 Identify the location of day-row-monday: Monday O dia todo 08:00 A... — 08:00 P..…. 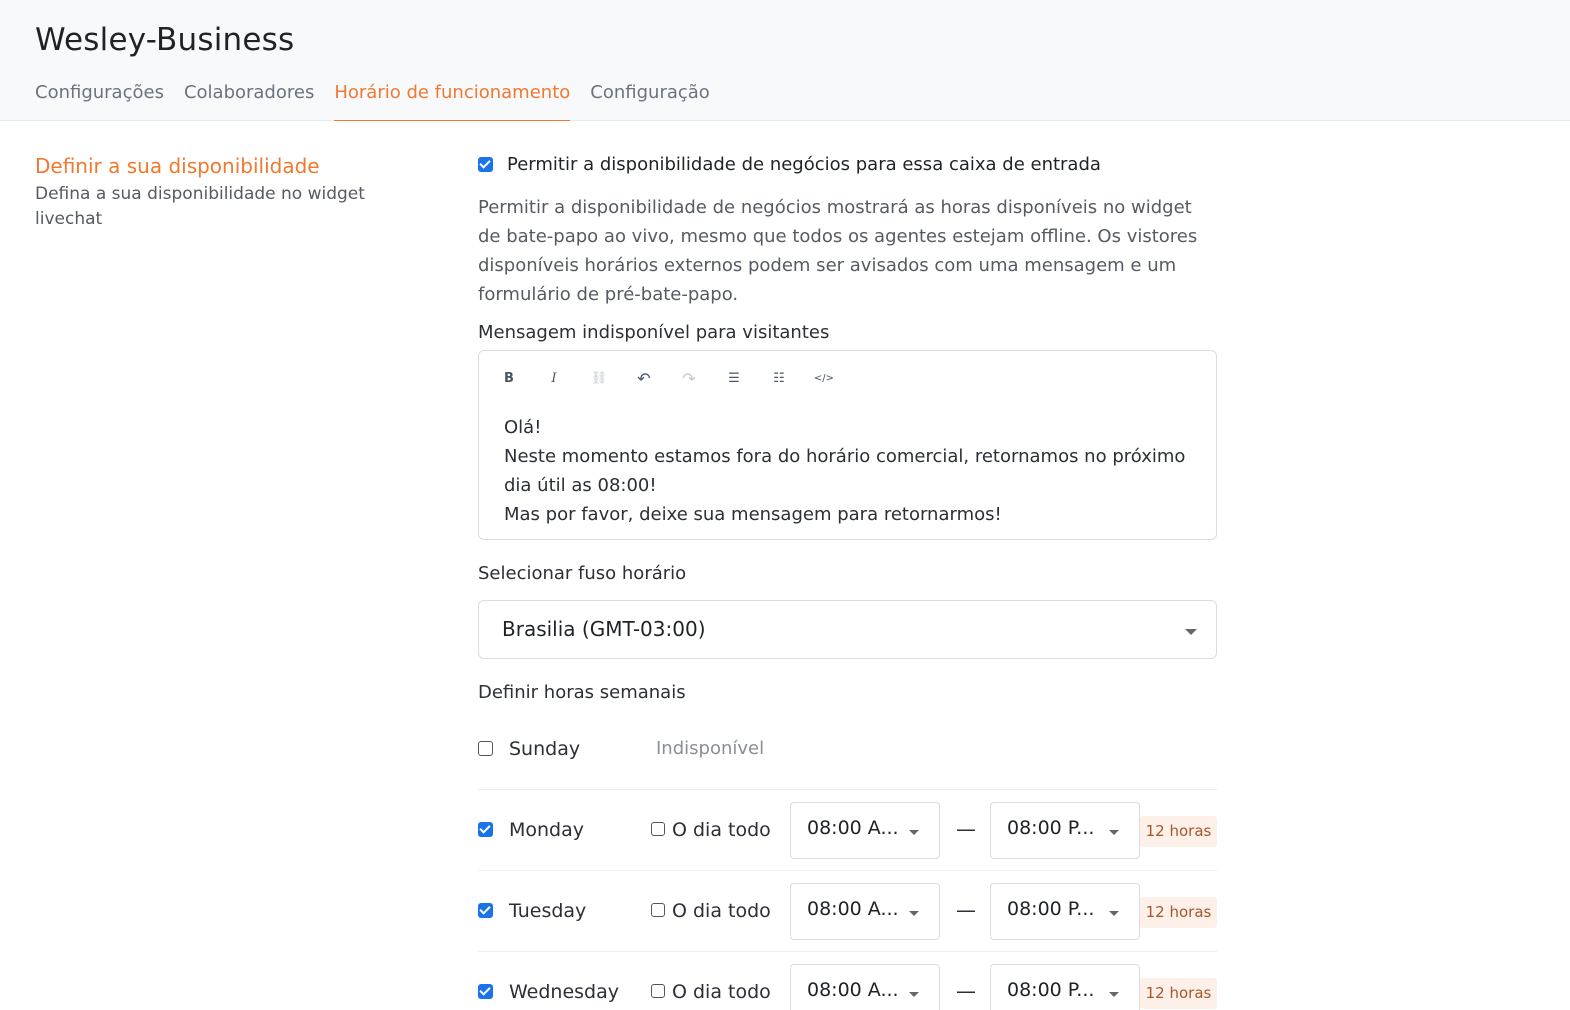
(847, 830).